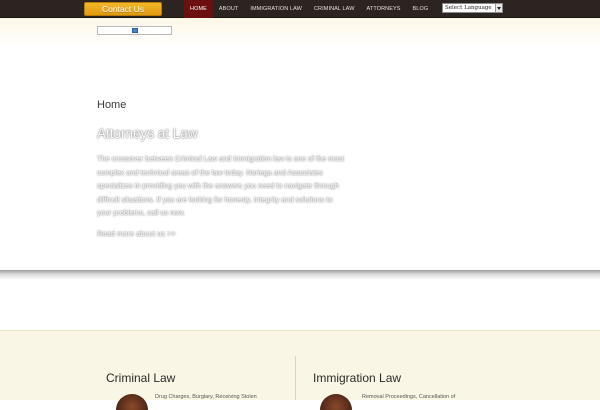 The height and width of the screenshot is (410, 600). I want to click on criminal-law-snippet: Drug Charges, Burglary, Receiving Stolen, so click(206, 397).